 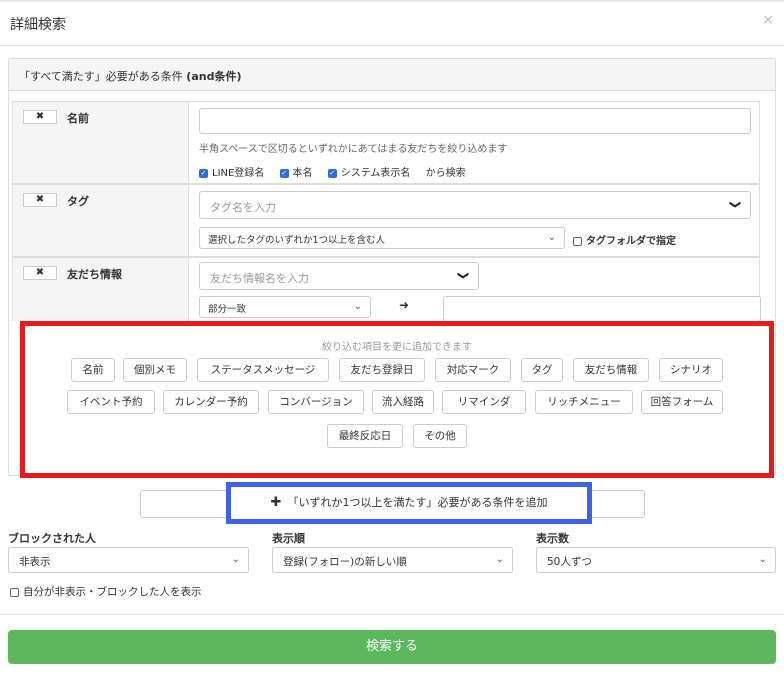 I want to click on check-line-name: ✓ LINE登録名, so click(x=231, y=173).